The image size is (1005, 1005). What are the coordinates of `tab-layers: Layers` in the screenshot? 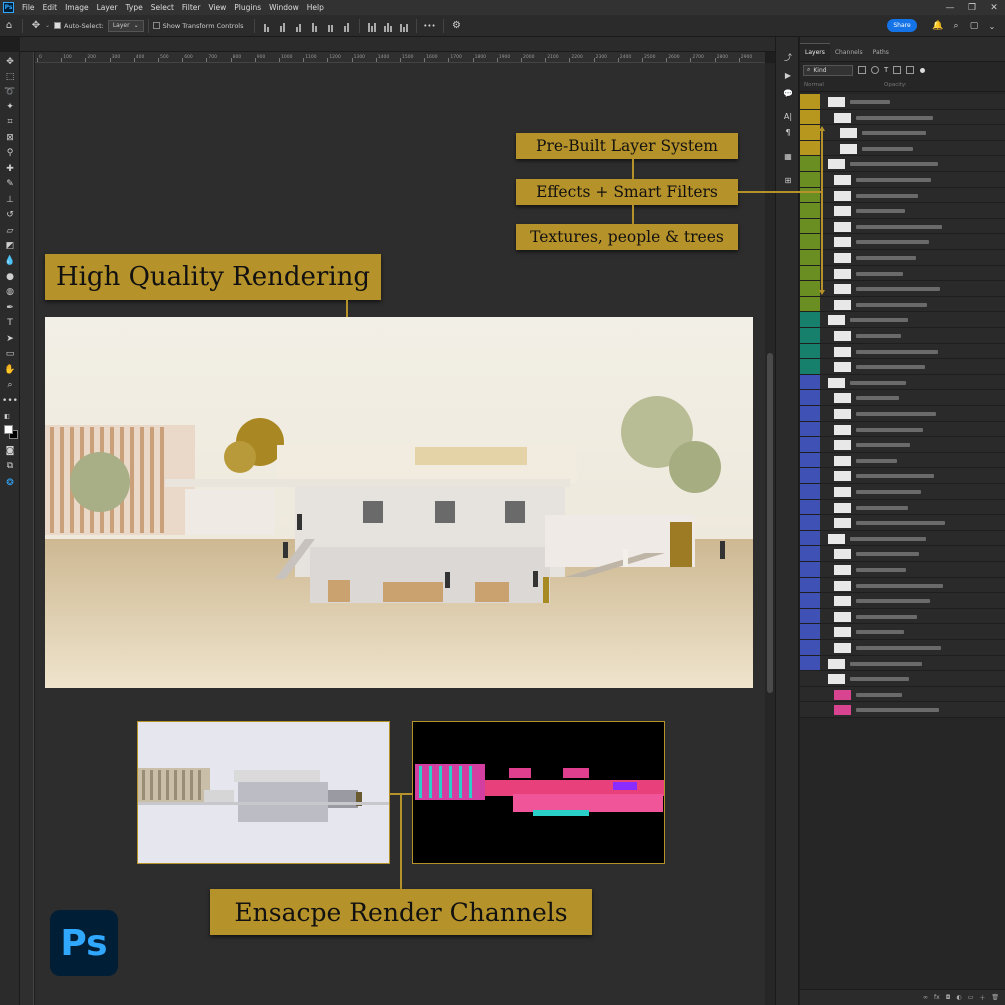 It's located at (815, 52).